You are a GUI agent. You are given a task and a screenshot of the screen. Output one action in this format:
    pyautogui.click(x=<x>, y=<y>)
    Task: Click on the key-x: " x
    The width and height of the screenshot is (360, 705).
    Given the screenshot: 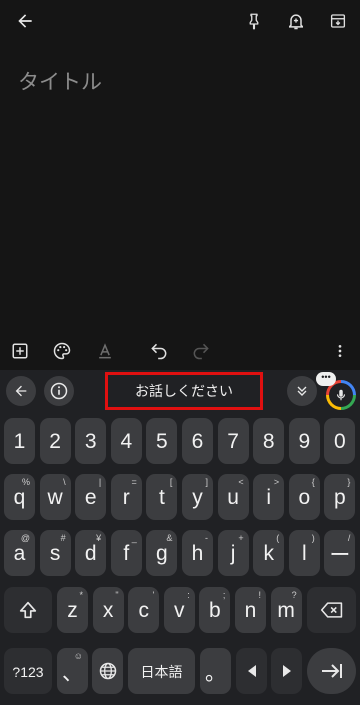 What is the action you would take?
    pyautogui.click(x=108, y=610)
    